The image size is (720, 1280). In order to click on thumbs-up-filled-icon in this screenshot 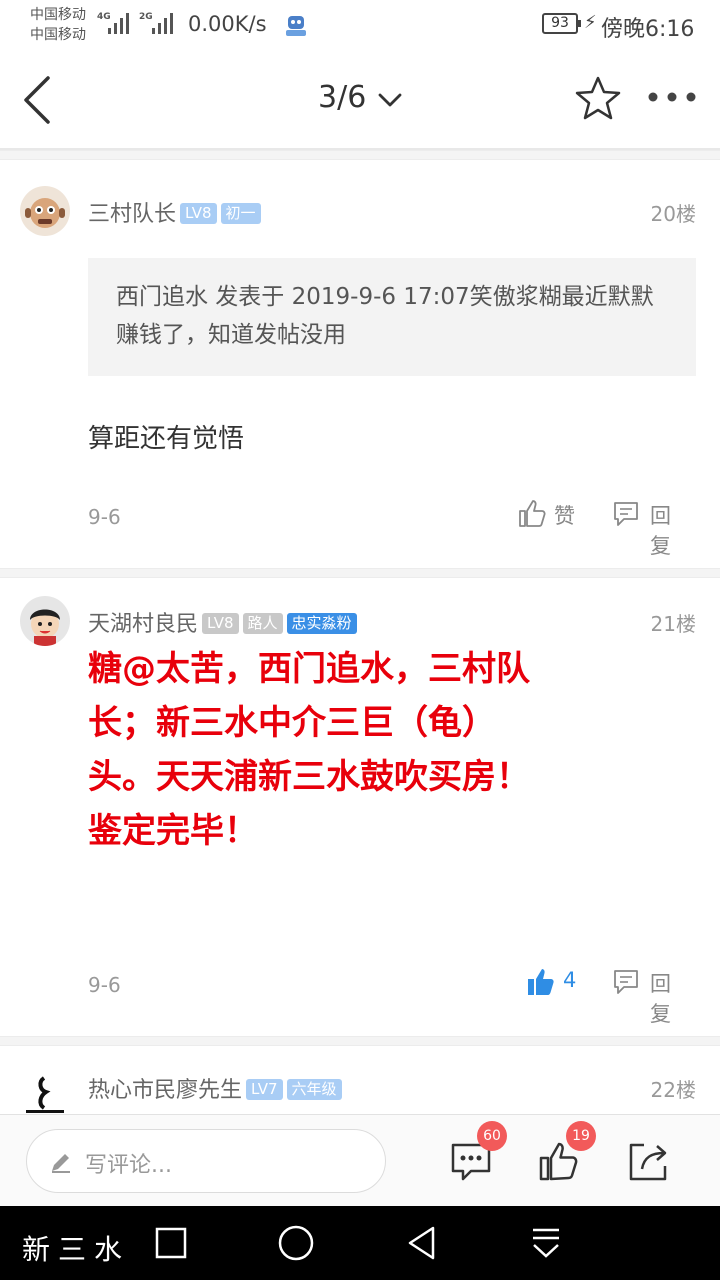, I will do `click(541, 982)`.